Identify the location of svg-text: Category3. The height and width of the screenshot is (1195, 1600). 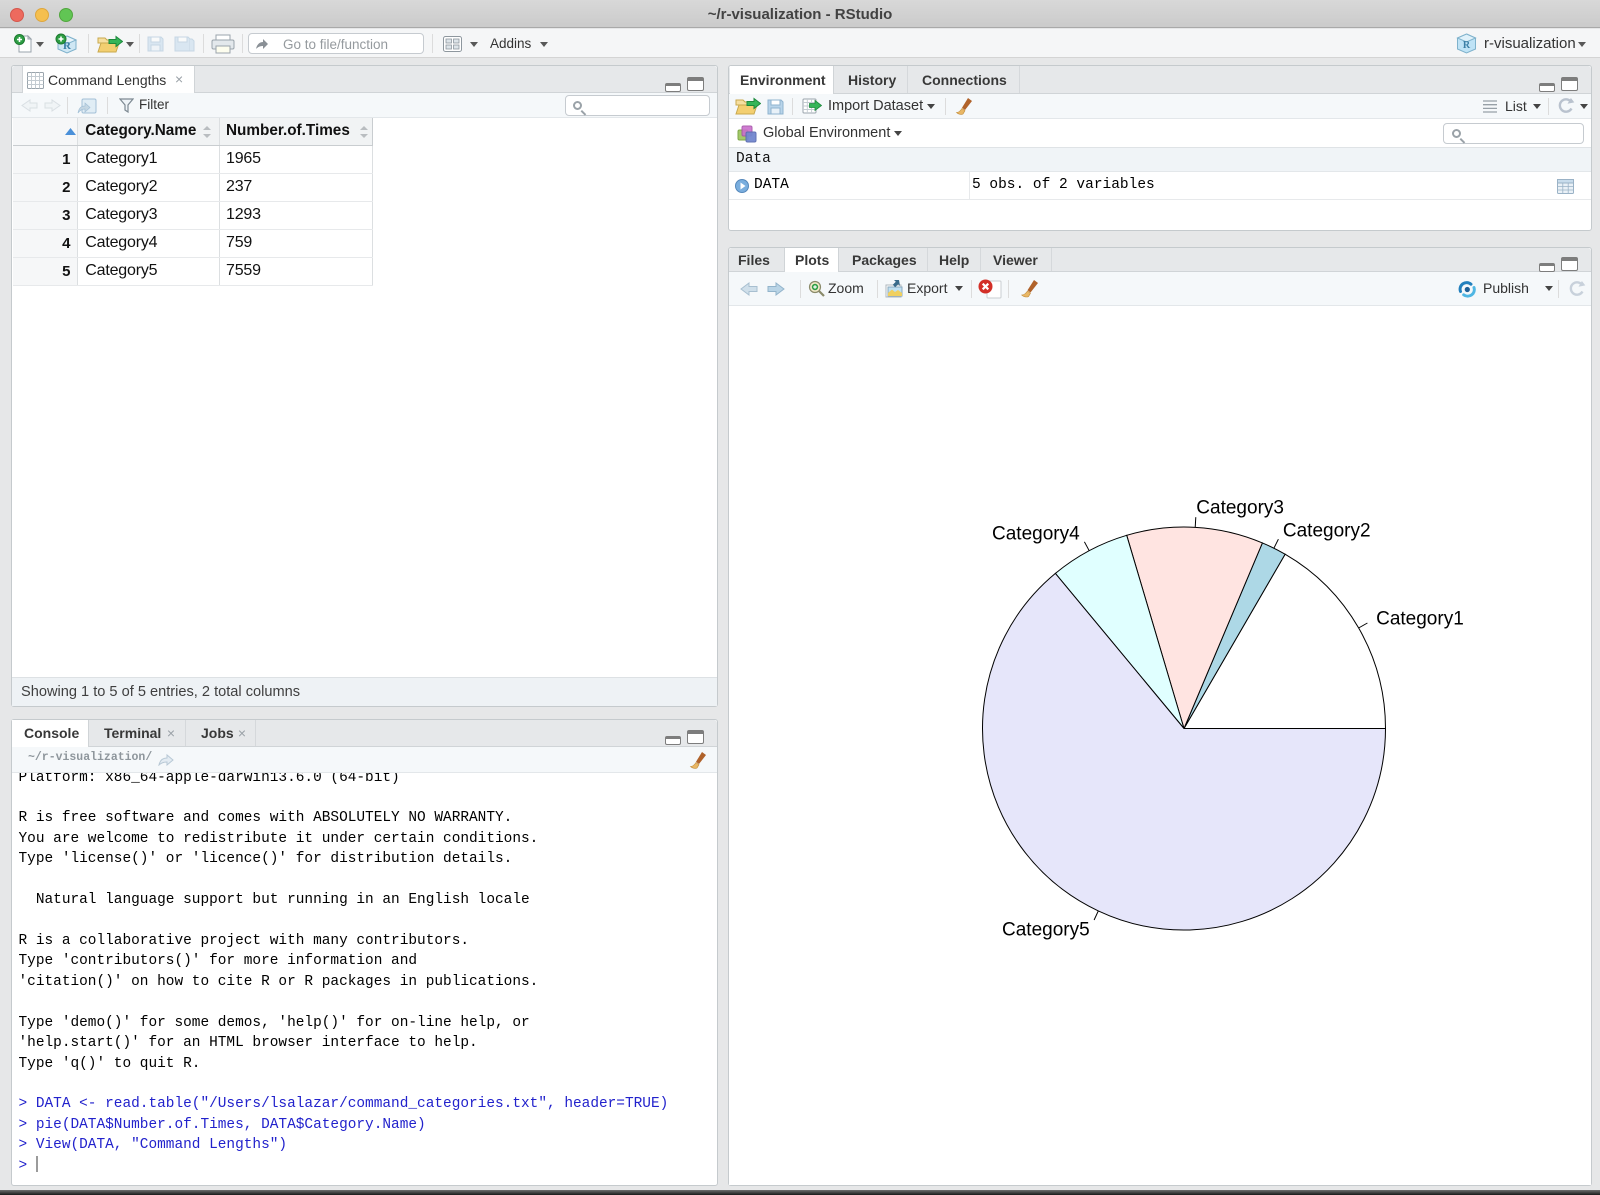
(1240, 508).